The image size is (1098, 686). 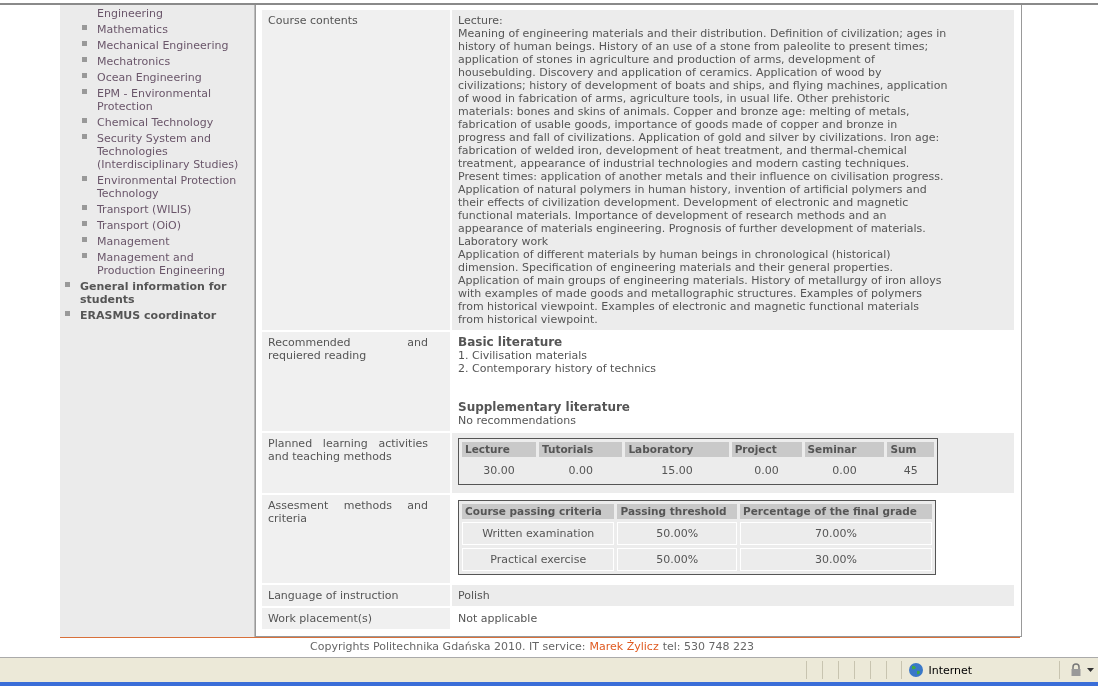 What do you see at coordinates (481, 20) in the screenshot?
I see `course-text: Lecture:` at bounding box center [481, 20].